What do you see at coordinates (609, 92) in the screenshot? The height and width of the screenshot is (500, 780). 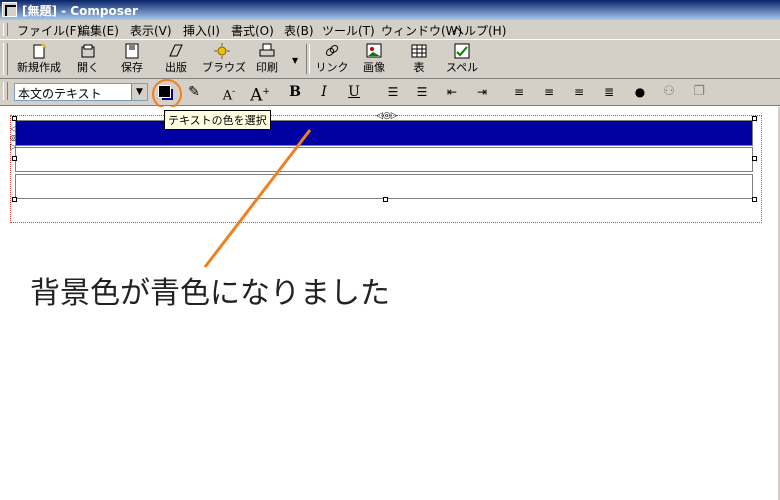 I see `justify-icon: ≣` at bounding box center [609, 92].